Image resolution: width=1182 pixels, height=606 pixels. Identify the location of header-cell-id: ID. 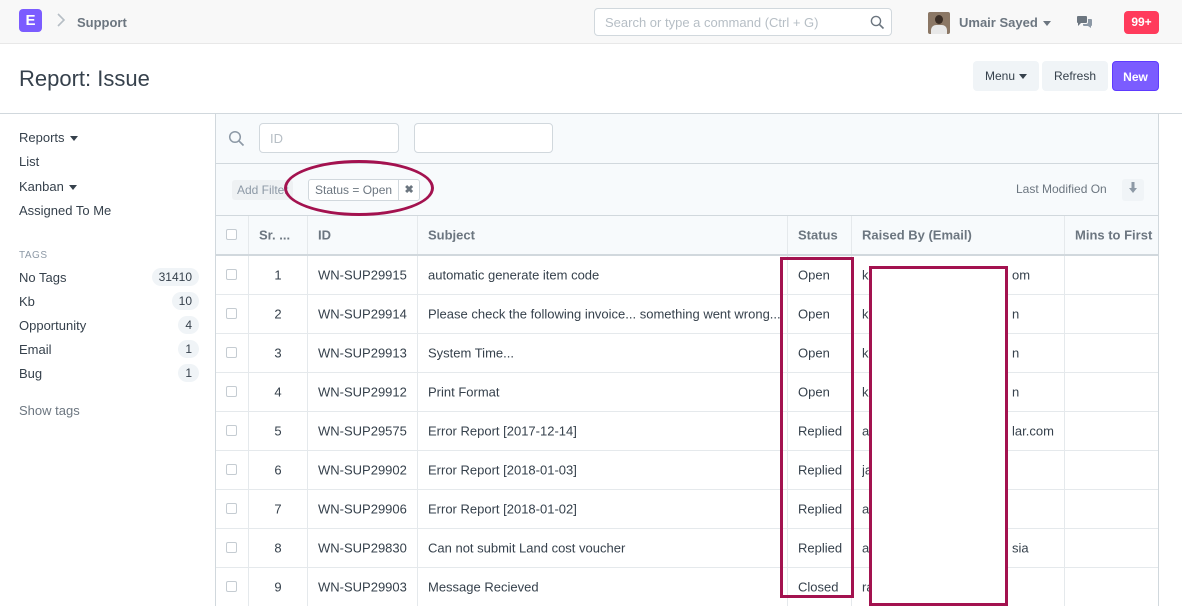
(363, 235).